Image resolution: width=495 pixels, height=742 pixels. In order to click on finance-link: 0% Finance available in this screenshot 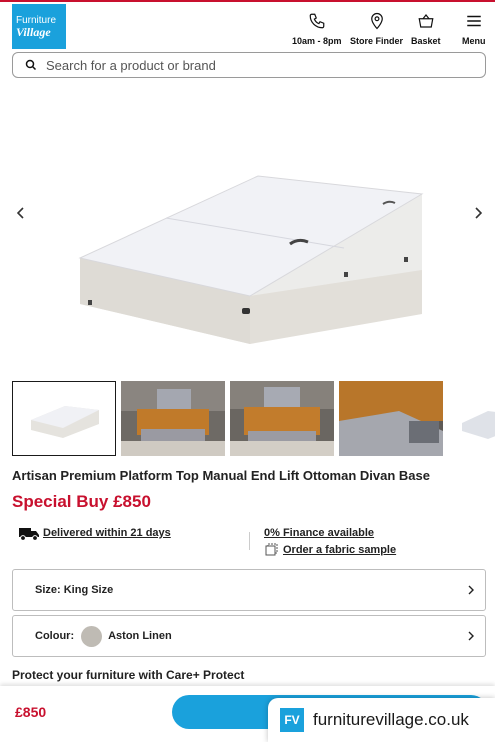, I will do `click(319, 533)`.